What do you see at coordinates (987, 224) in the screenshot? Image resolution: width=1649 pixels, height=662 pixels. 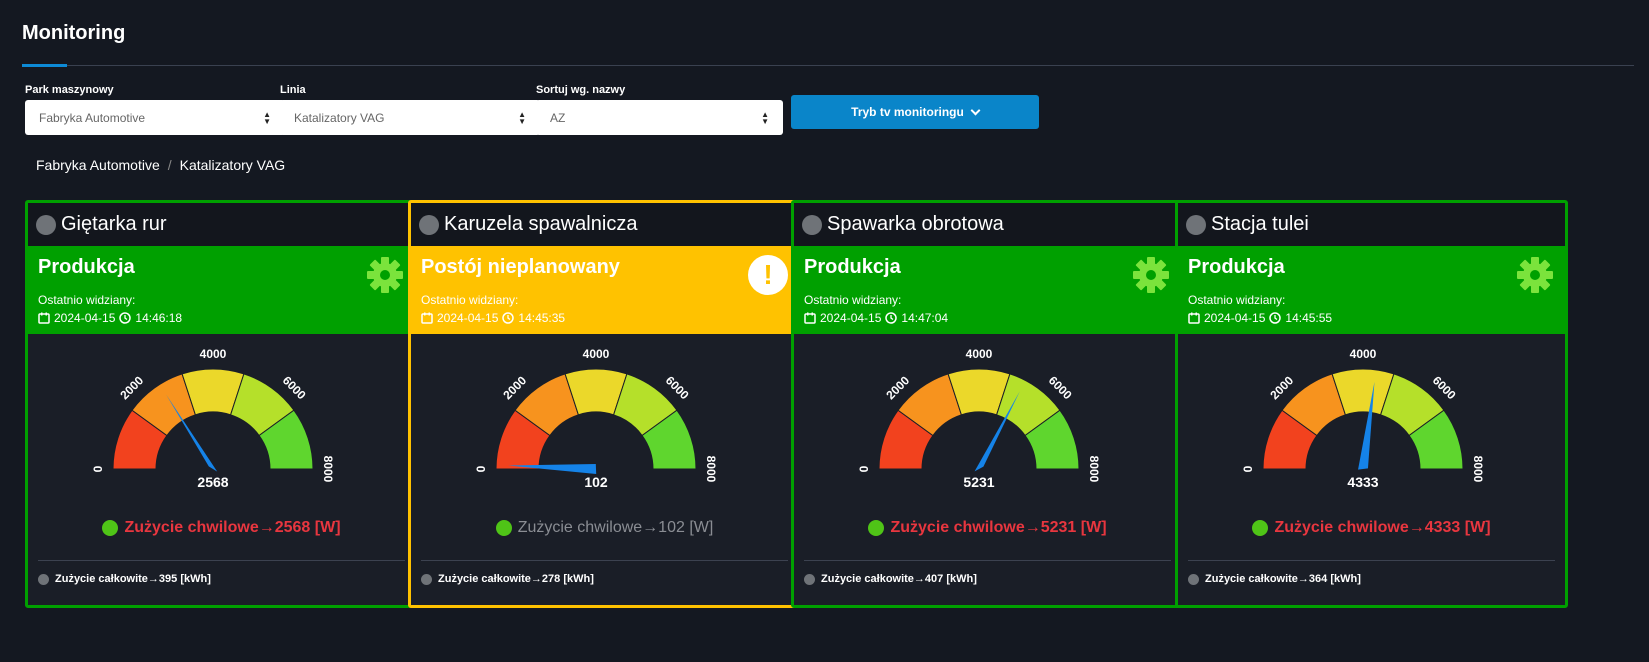 I see `machine-title-bar: Spawarka obrotowa` at bounding box center [987, 224].